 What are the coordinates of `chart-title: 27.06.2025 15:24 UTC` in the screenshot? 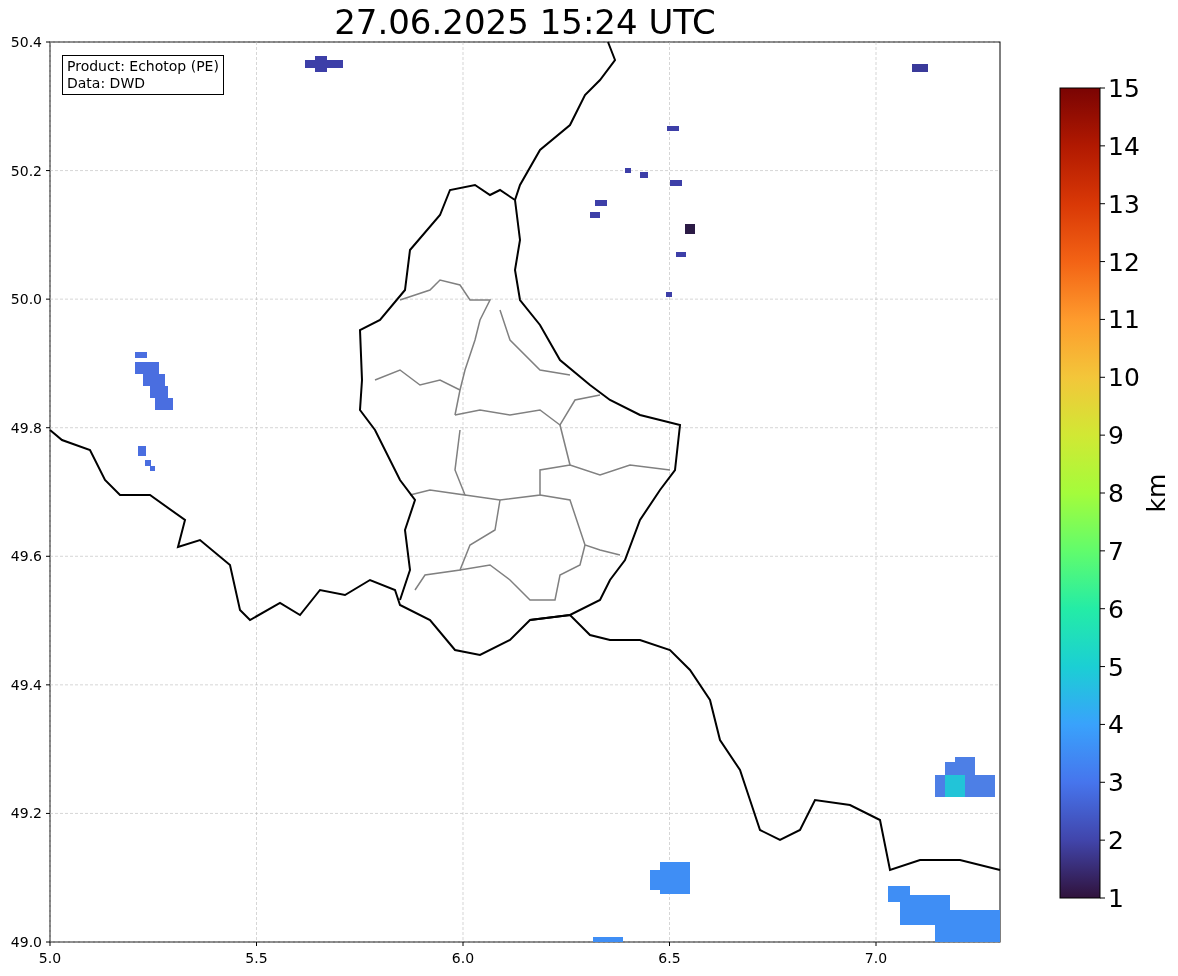 It's located at (525, 22).